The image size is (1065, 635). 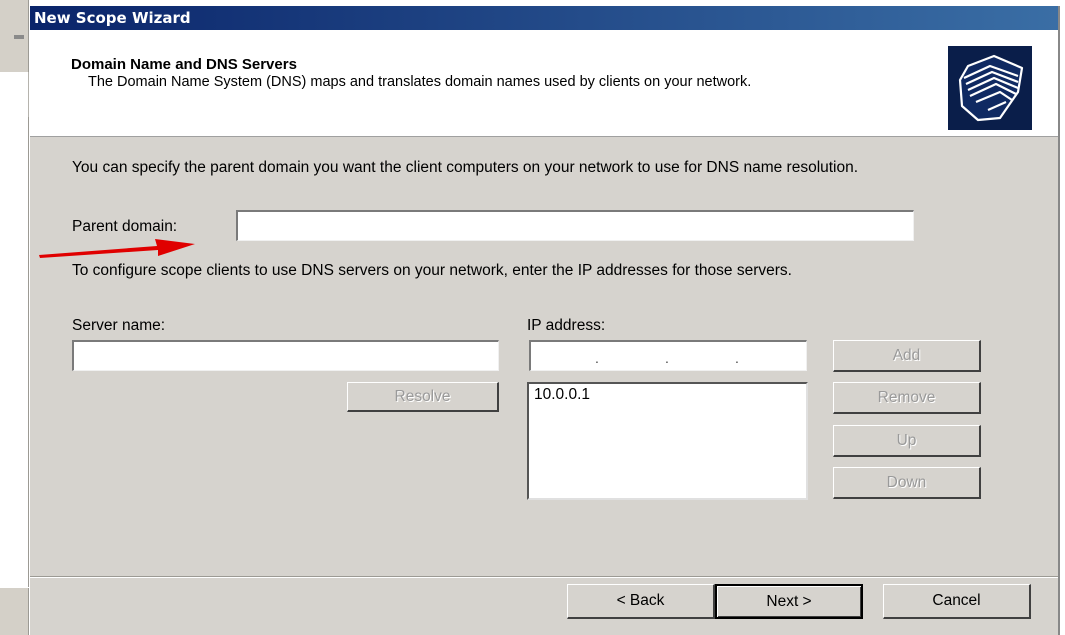 What do you see at coordinates (907, 356) in the screenshot?
I see `add-button: Add` at bounding box center [907, 356].